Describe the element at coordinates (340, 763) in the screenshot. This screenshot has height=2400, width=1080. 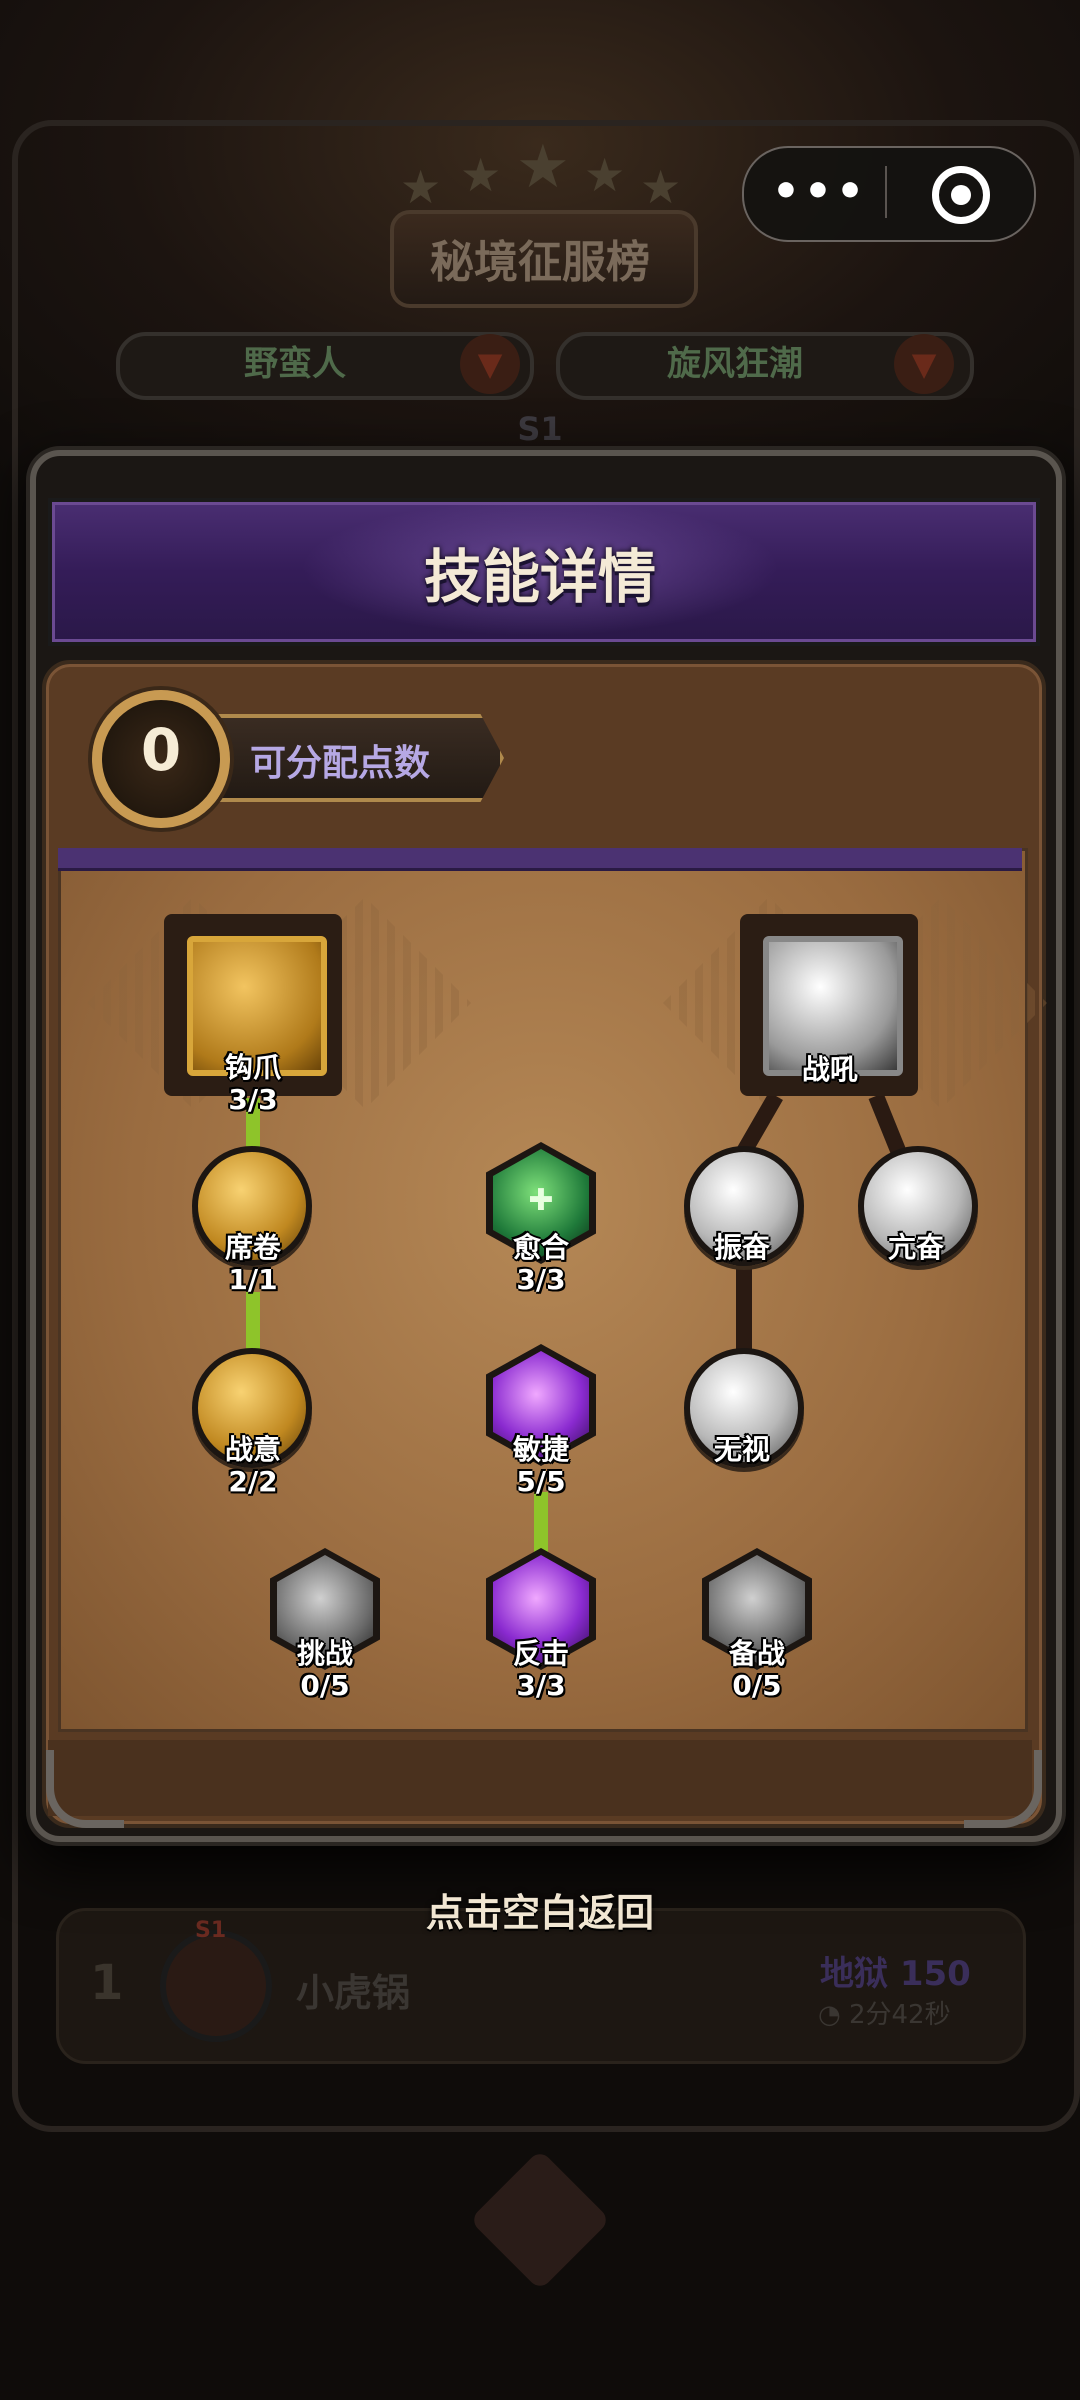
I see `points-label: 可分配点数` at that location.